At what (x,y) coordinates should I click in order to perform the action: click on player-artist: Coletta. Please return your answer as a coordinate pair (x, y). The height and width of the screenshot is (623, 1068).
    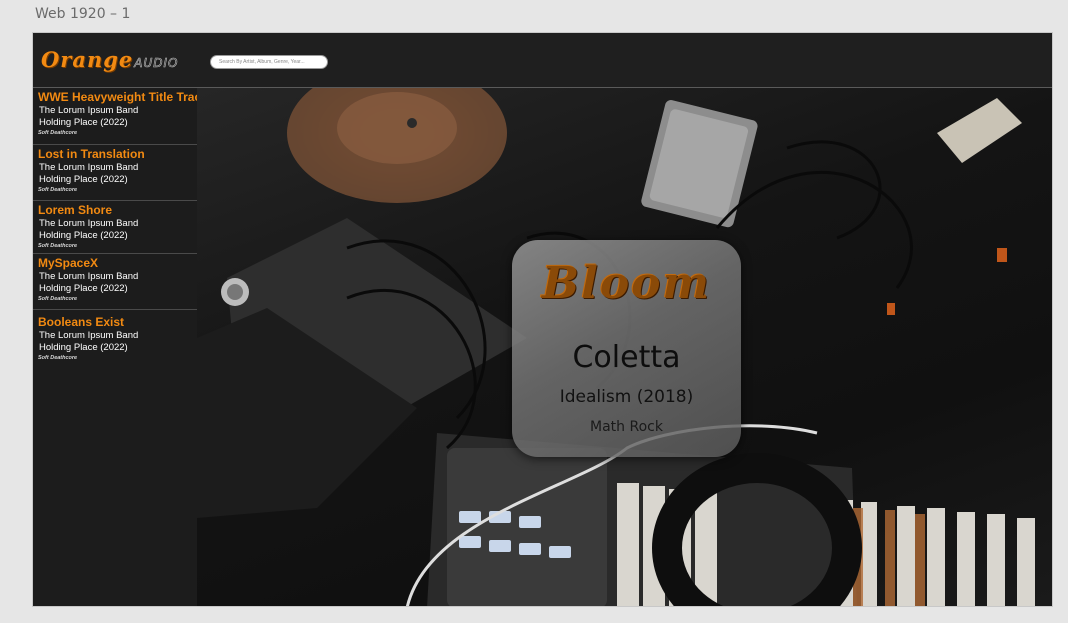
    Looking at the image, I should click on (626, 357).